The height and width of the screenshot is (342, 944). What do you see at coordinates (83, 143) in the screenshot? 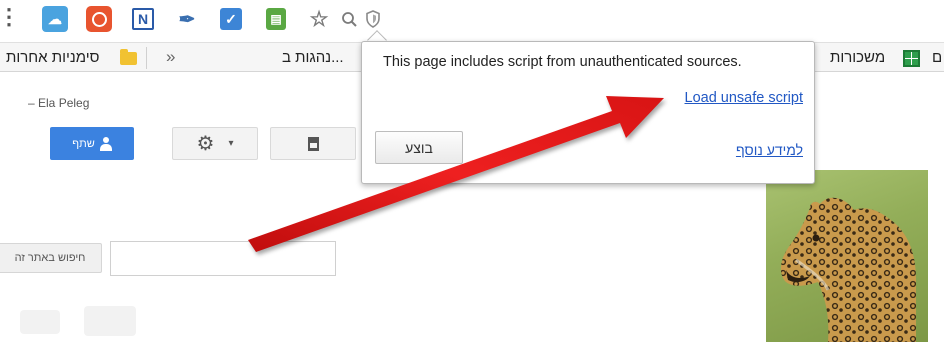
I see `share-button-label: שתף` at bounding box center [83, 143].